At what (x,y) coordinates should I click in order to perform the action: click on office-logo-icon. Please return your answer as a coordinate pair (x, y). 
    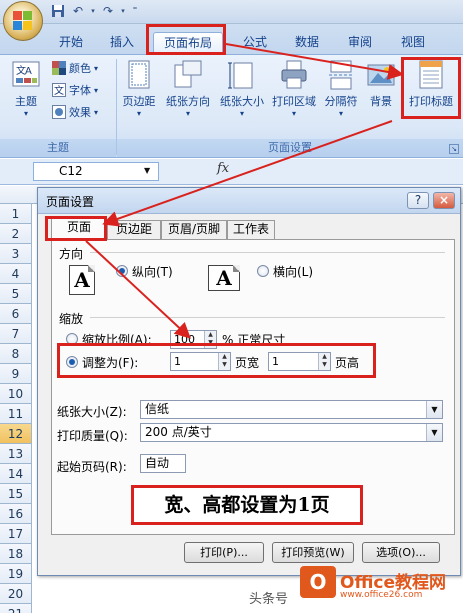
    Looking at the image, I should click on (23, 21).